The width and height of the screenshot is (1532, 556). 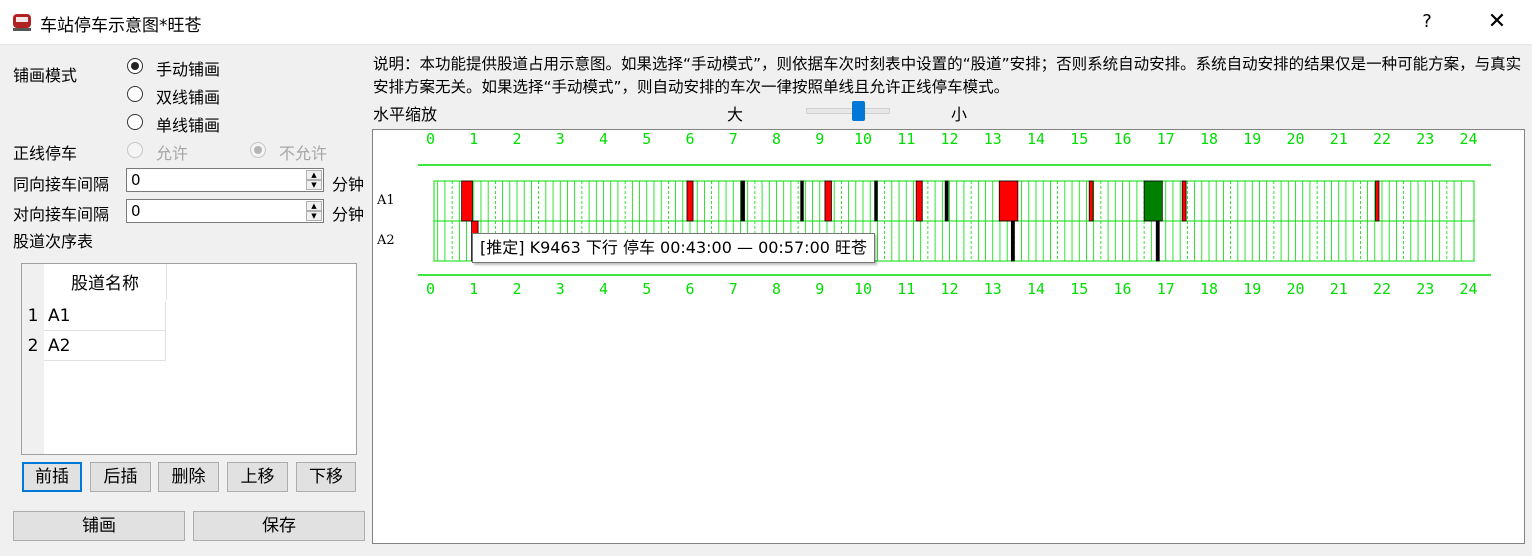 What do you see at coordinates (473, 139) in the screenshot?
I see `hour-label-top: 1` at bounding box center [473, 139].